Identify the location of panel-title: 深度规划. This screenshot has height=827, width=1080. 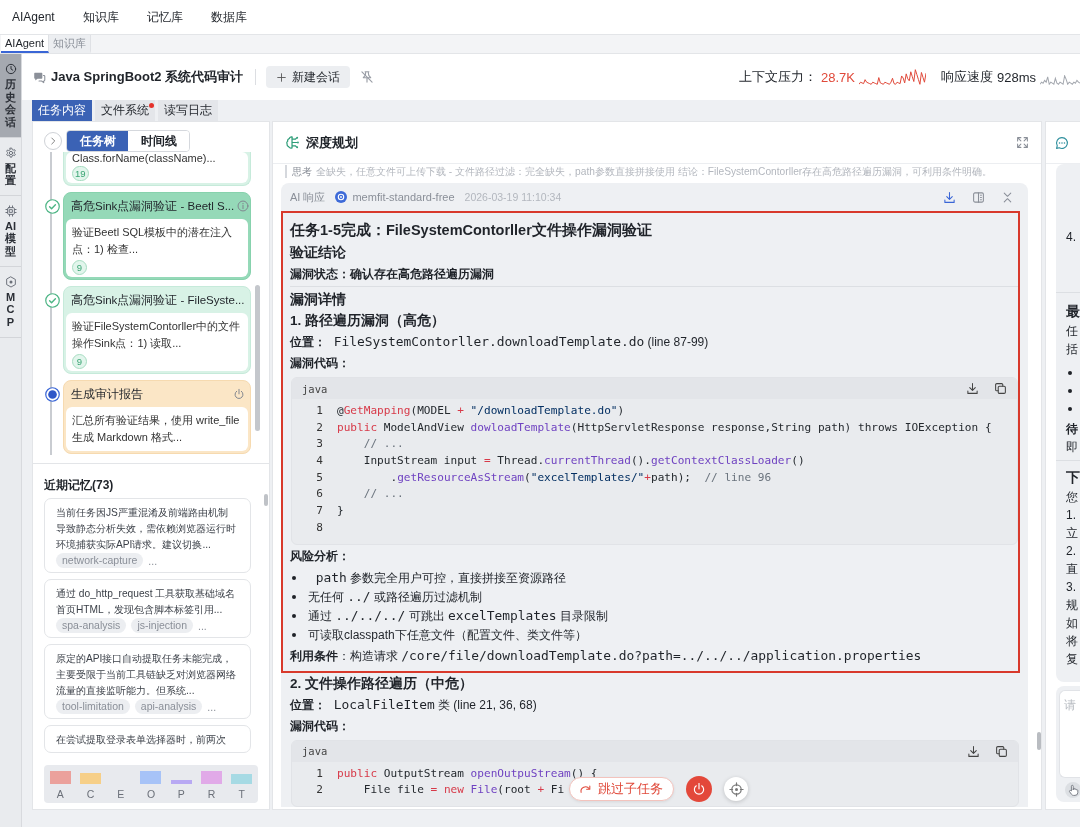
(332, 142).